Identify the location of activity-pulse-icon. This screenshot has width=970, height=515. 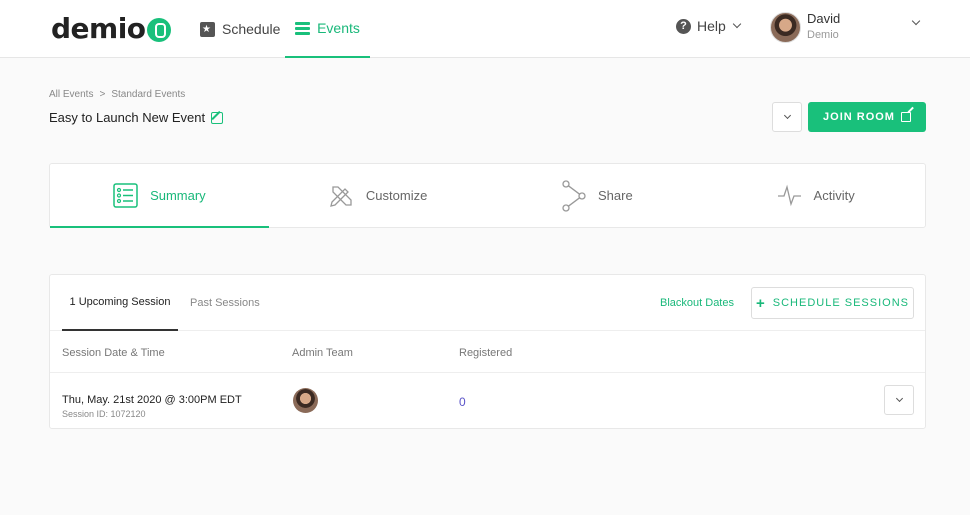
(789, 195).